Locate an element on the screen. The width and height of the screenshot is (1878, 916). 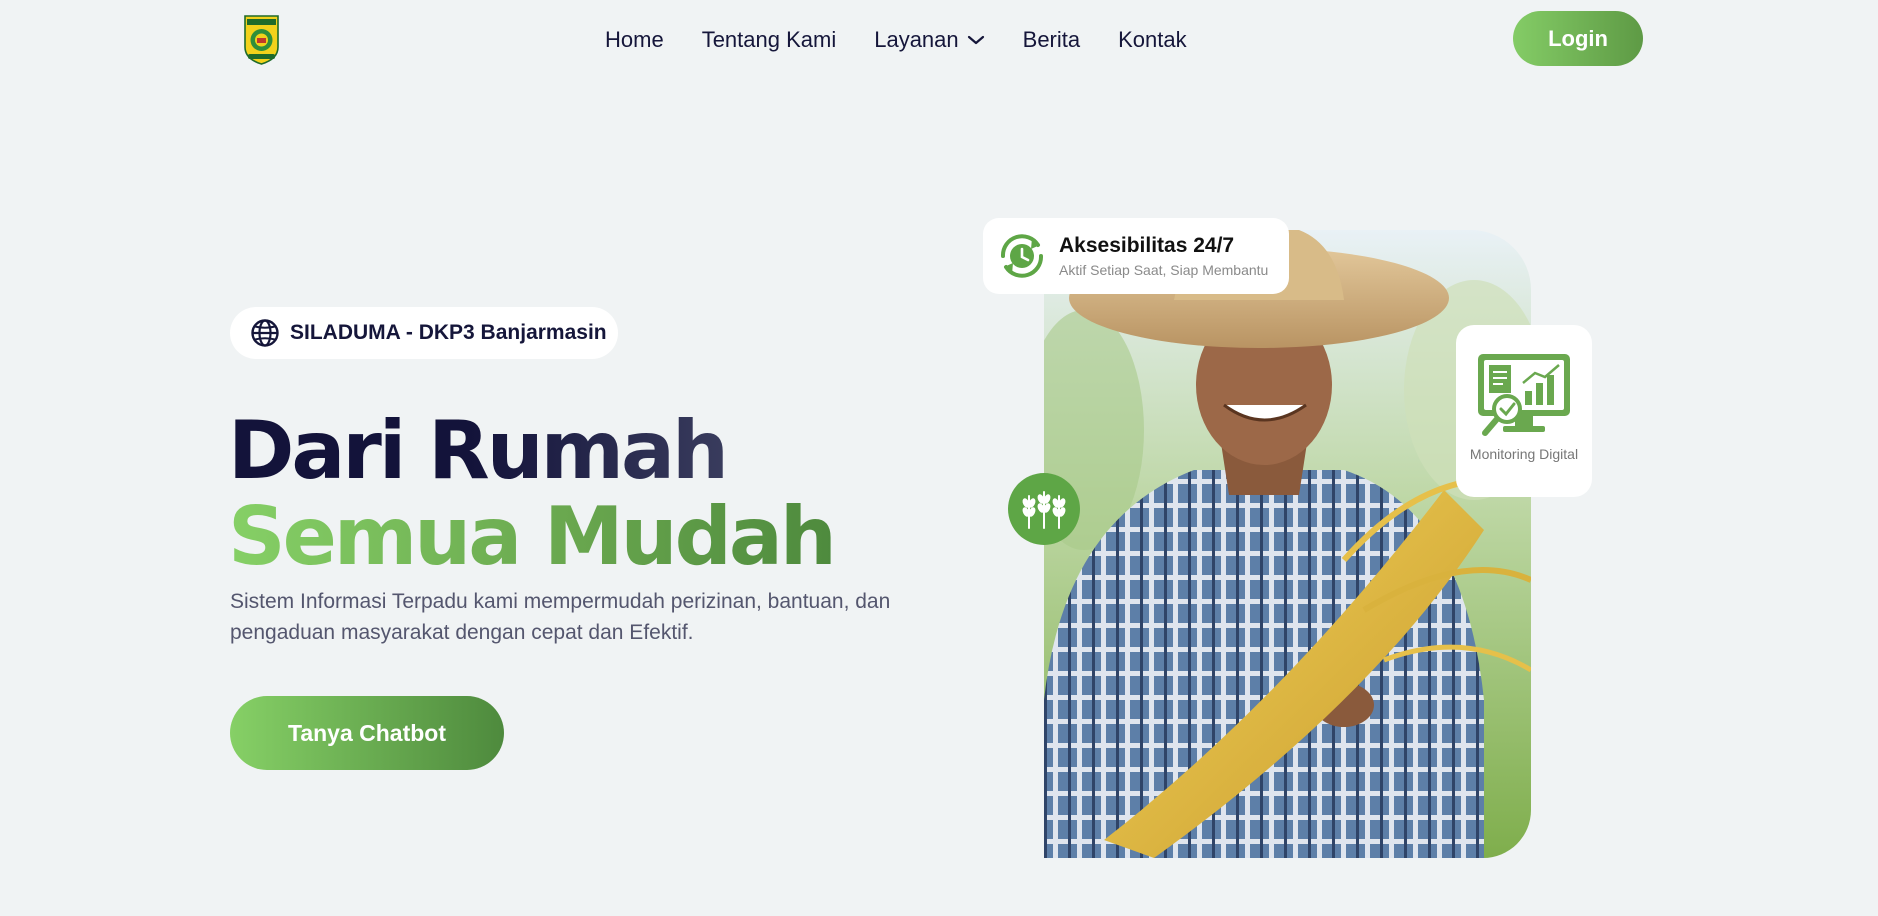
nav-layanan-dropdown: Layanan is located at coordinates (929, 40).